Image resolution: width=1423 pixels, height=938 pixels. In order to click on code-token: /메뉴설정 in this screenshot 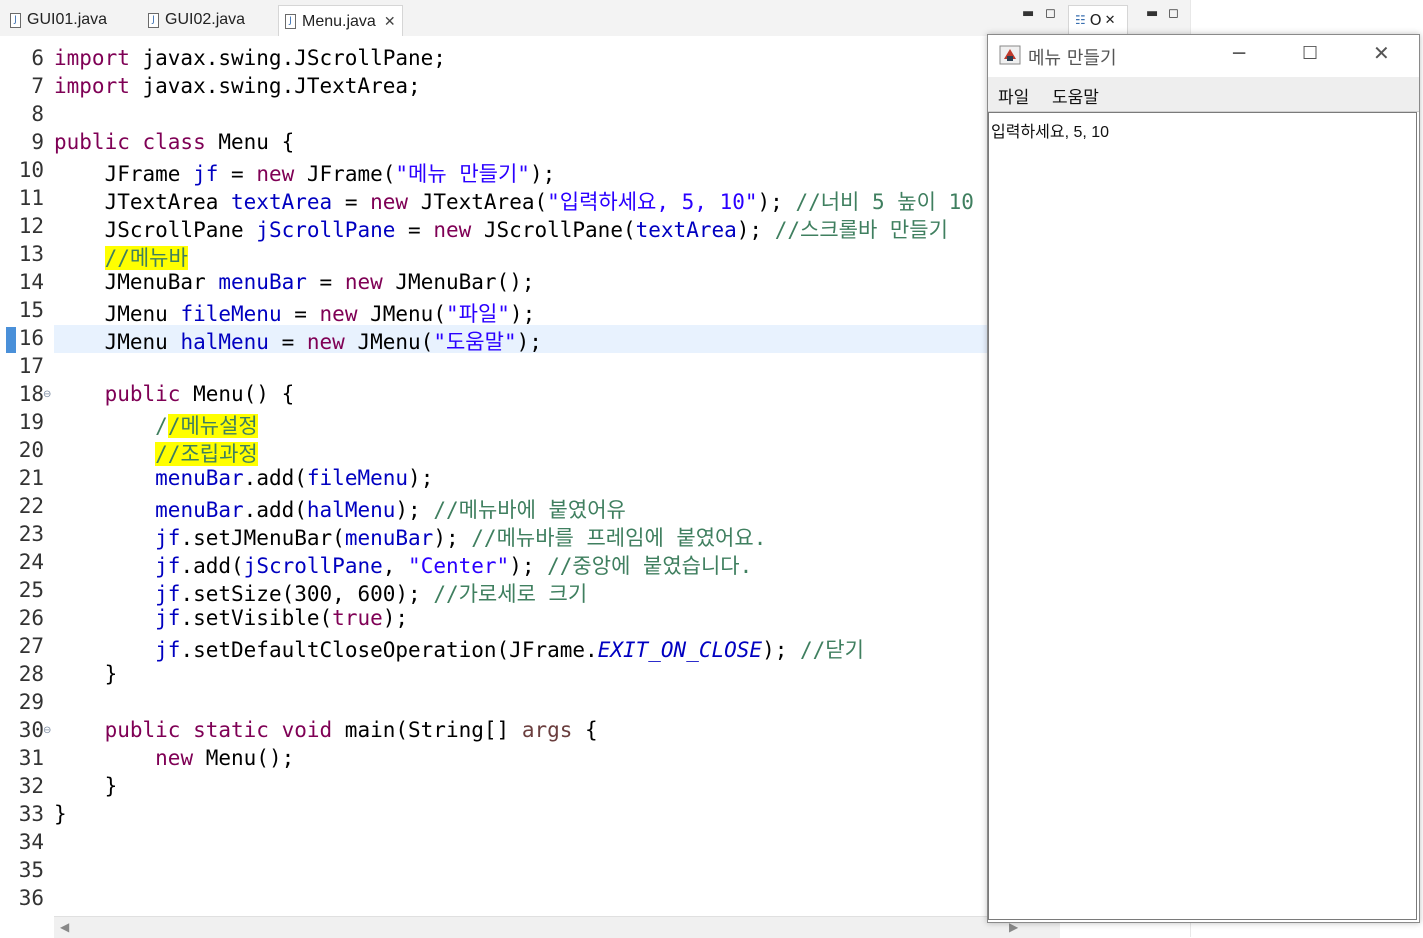, I will do `click(212, 426)`.